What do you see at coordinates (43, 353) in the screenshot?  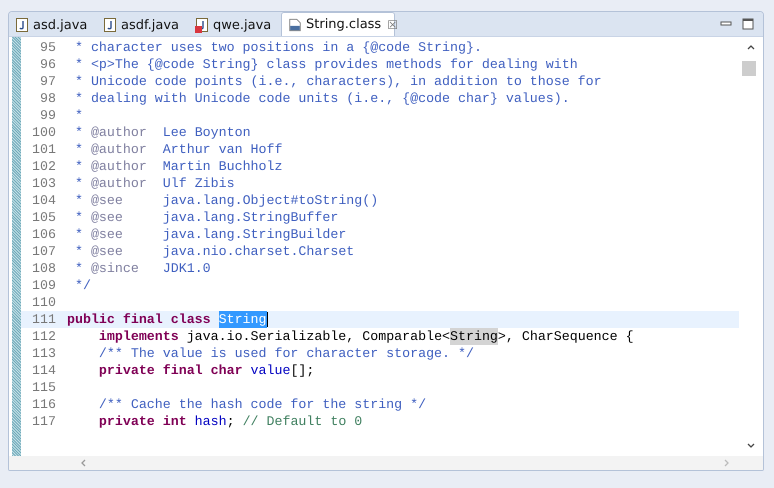 I see `line-number: 113` at bounding box center [43, 353].